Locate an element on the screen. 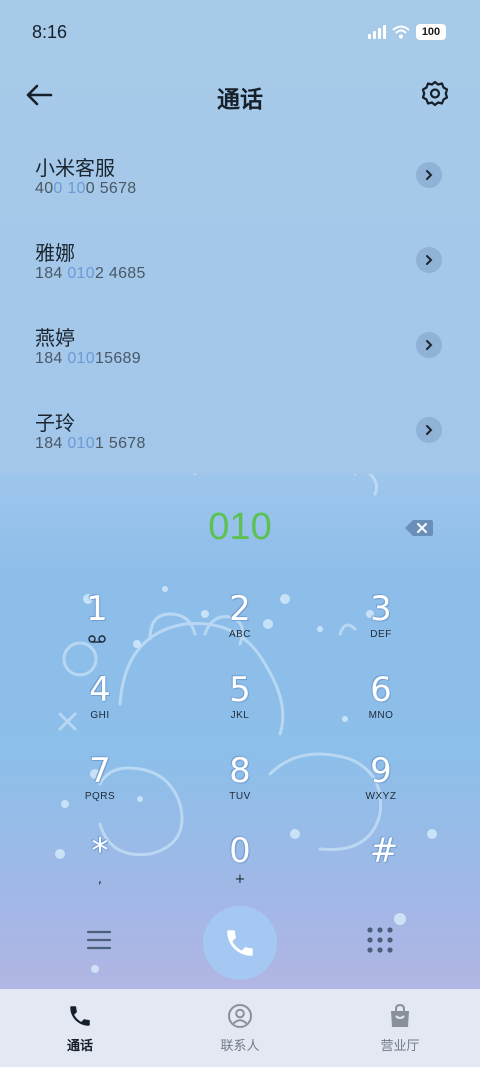 Image resolution: width=480 pixels, height=1067 pixels. tab-label: 联系人 is located at coordinates (240, 1046).